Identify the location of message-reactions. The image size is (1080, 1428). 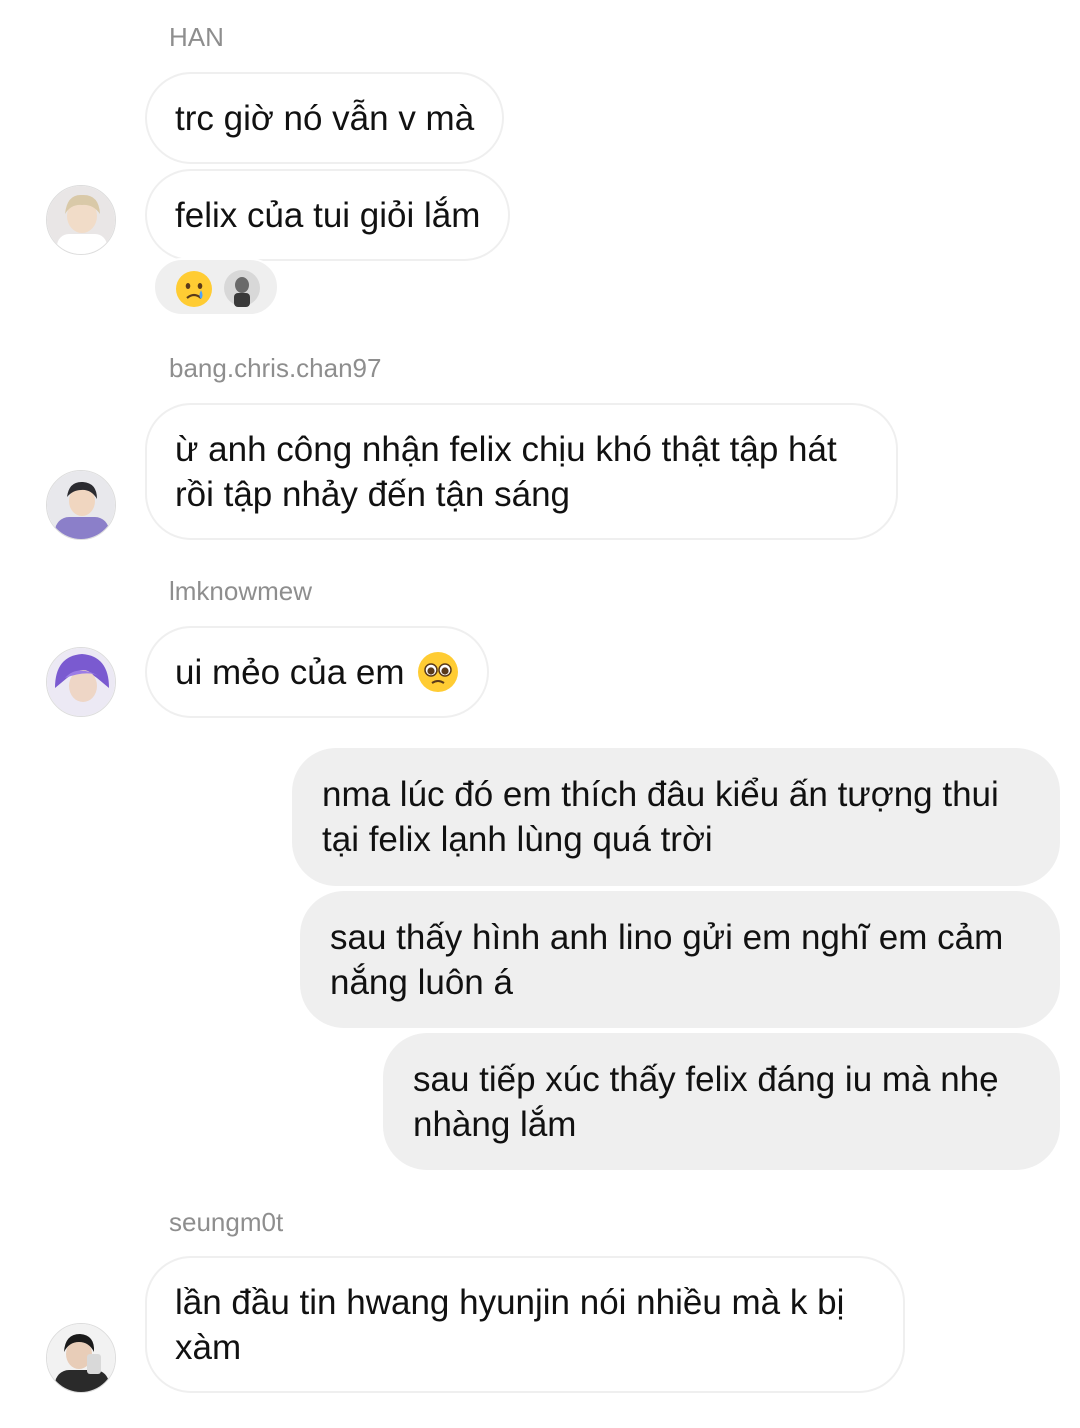
(216, 287).